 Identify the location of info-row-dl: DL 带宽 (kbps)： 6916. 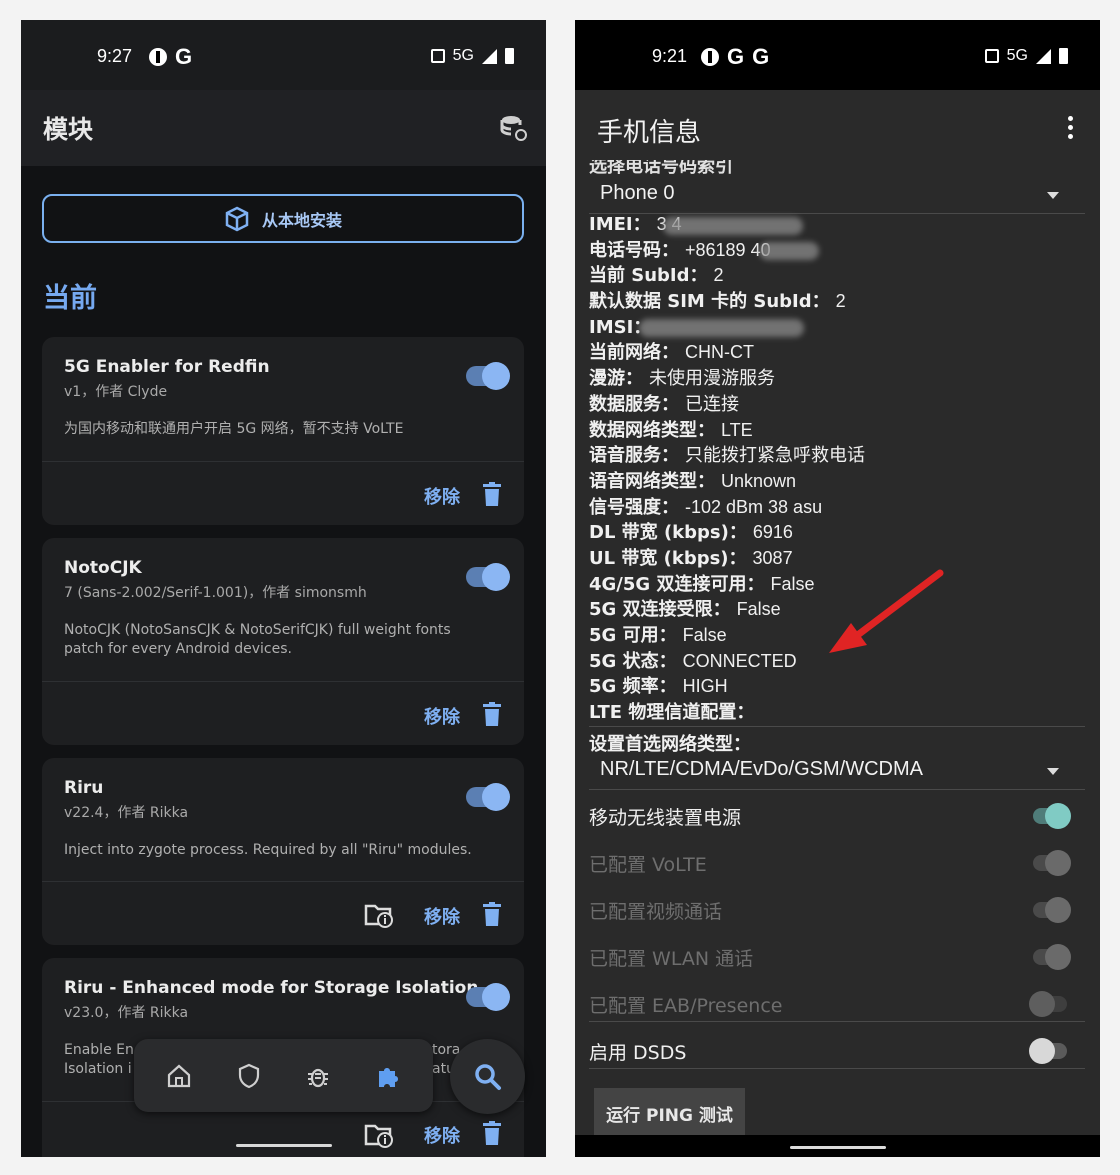
(691, 533).